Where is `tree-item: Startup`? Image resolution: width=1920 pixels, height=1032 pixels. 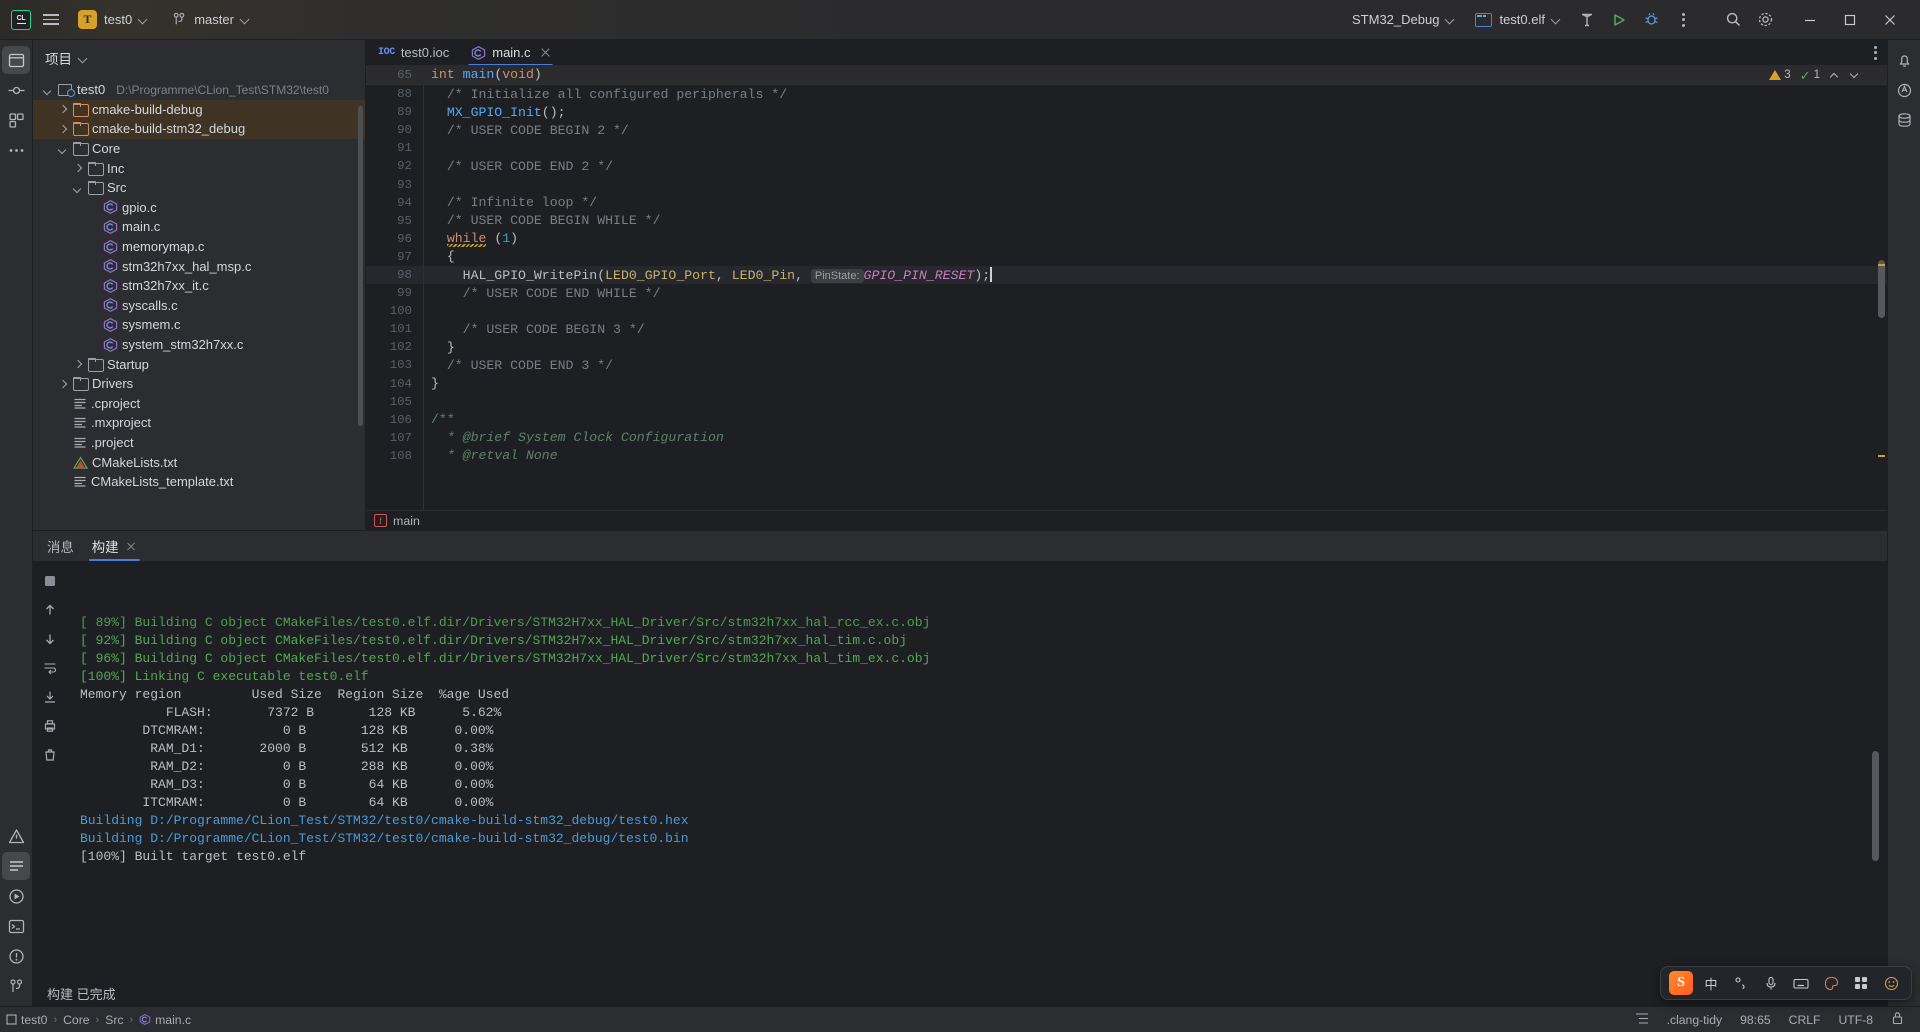 tree-item: Startup is located at coordinates (199, 364).